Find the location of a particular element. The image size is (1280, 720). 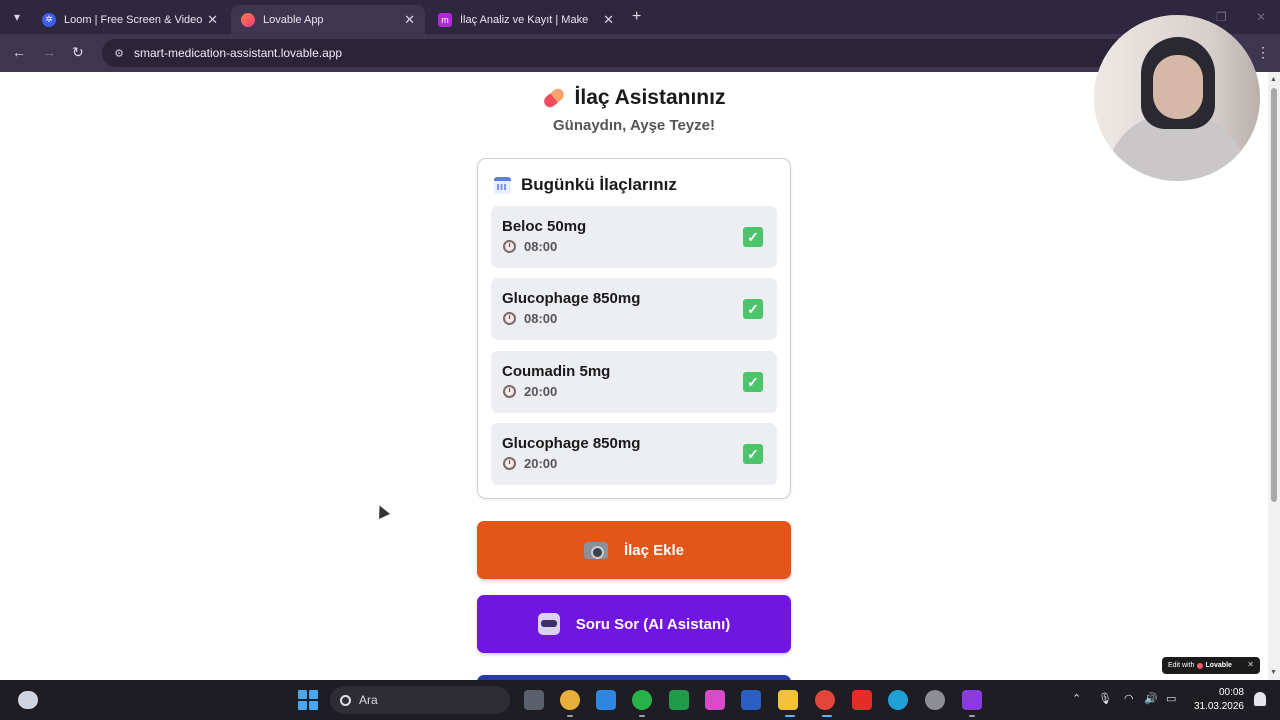

store-icon is located at coordinates (606, 700).